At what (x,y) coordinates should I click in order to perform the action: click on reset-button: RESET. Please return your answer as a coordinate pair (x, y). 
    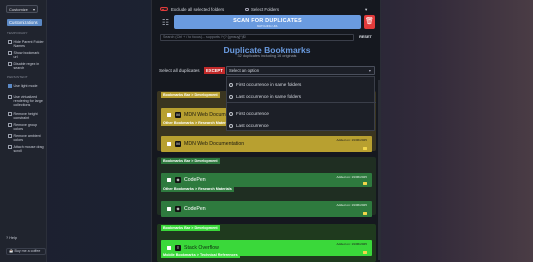
    Looking at the image, I should click on (365, 37).